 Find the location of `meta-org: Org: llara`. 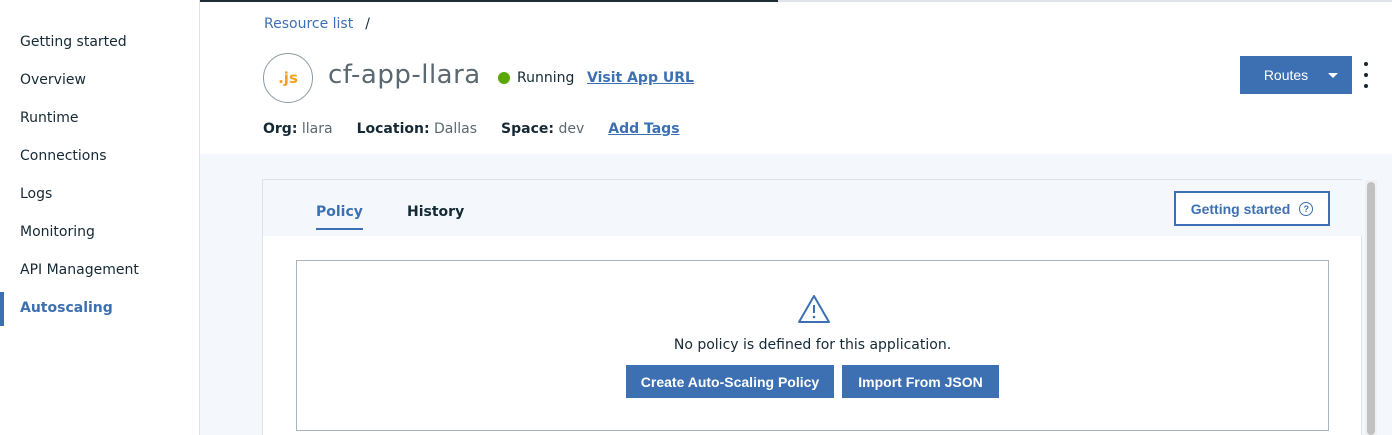

meta-org: Org: llara is located at coordinates (298, 129).